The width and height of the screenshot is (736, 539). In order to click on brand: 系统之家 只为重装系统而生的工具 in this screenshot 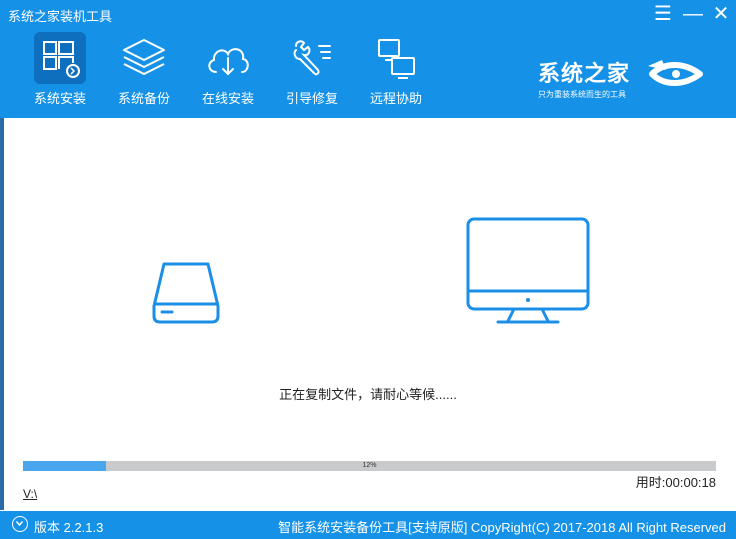, I will do `click(584, 78)`.